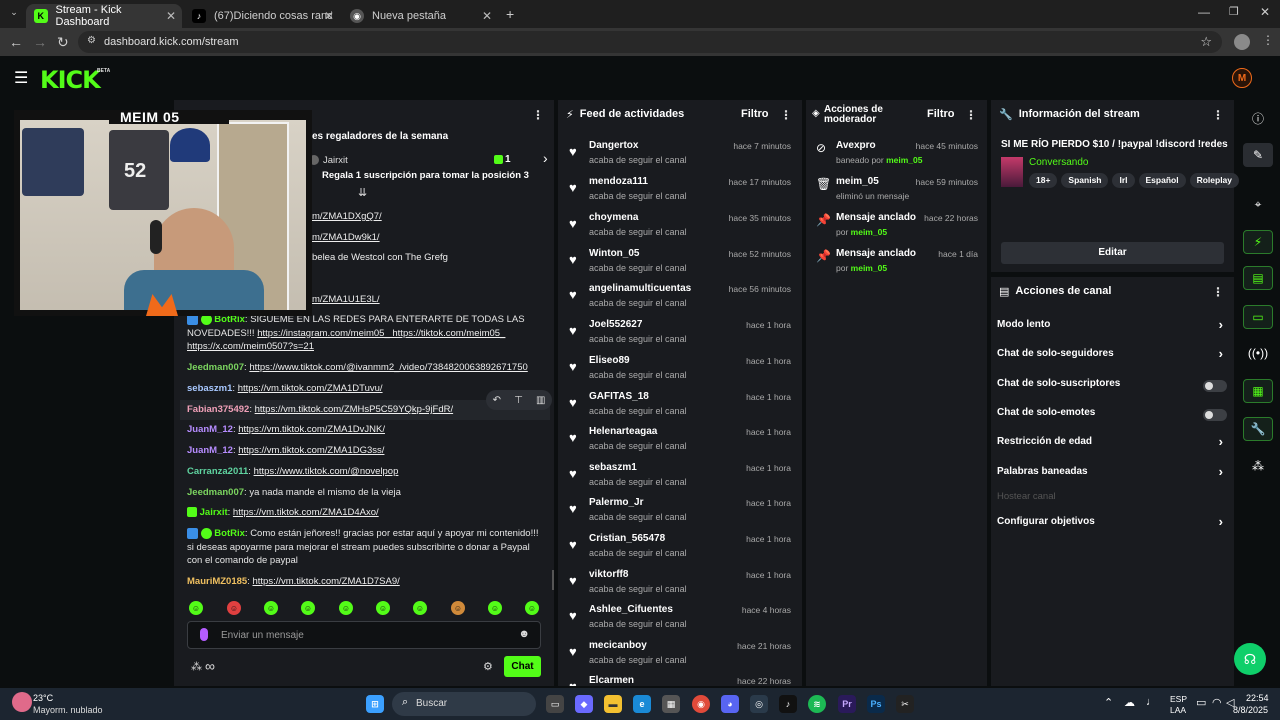 Image resolution: width=1280 pixels, height=720 pixels. Describe the element at coordinates (1012, 172) in the screenshot. I see `category-thumbnail` at that location.